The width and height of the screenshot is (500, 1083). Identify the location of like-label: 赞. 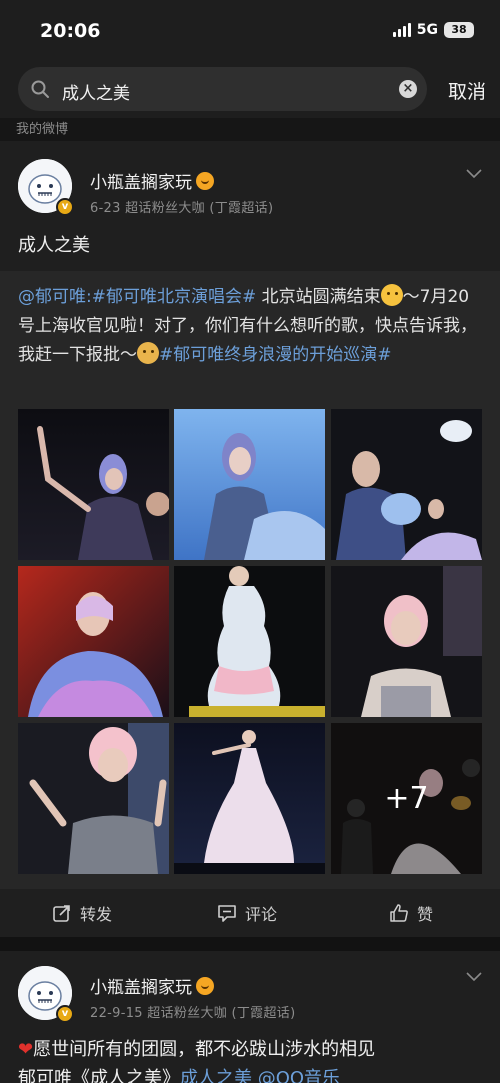
(425, 914).